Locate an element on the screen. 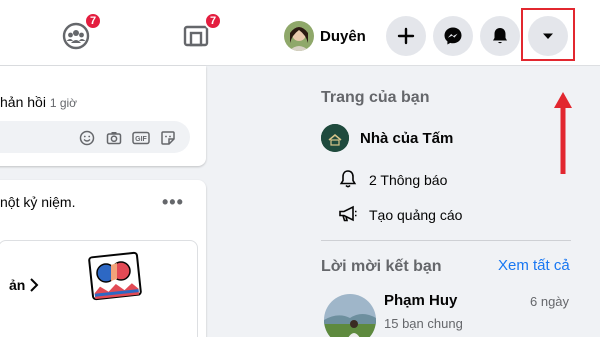 This screenshot has width=600, height=337. sticker-button is located at coordinates (168, 138).